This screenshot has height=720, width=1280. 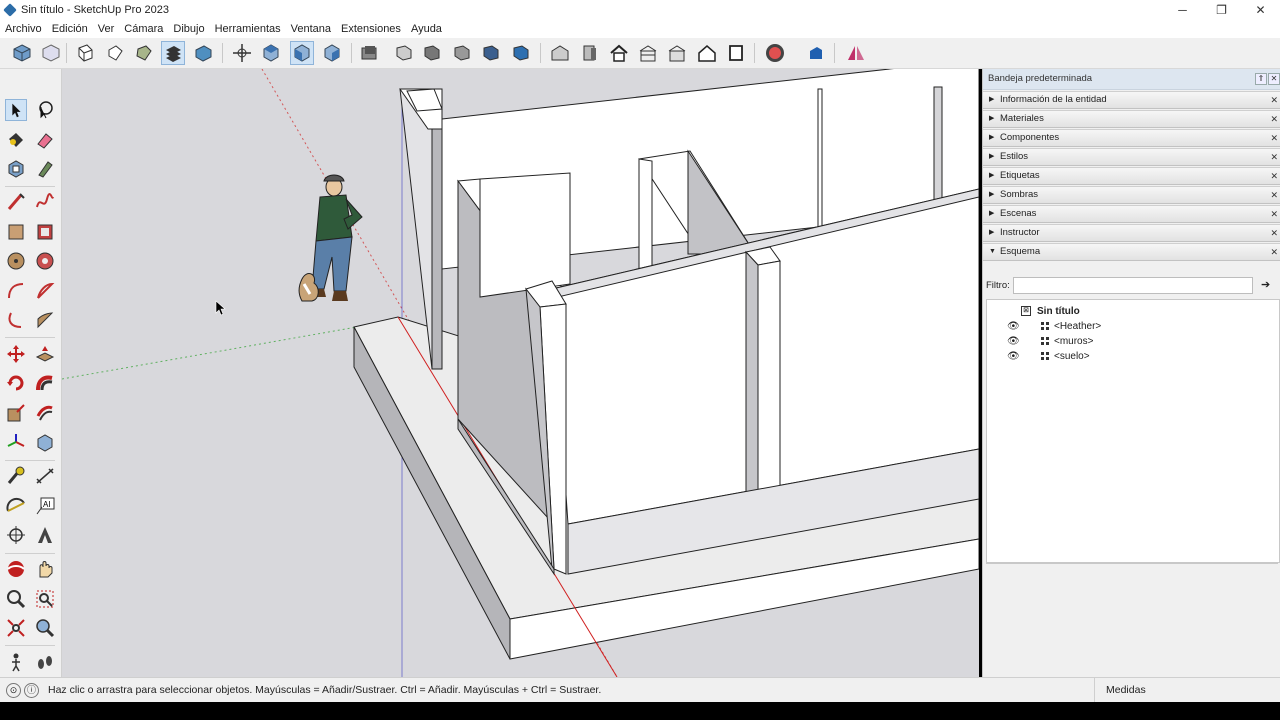 What do you see at coordinates (302, 53) in the screenshot?
I see `front-view-icon` at bounding box center [302, 53].